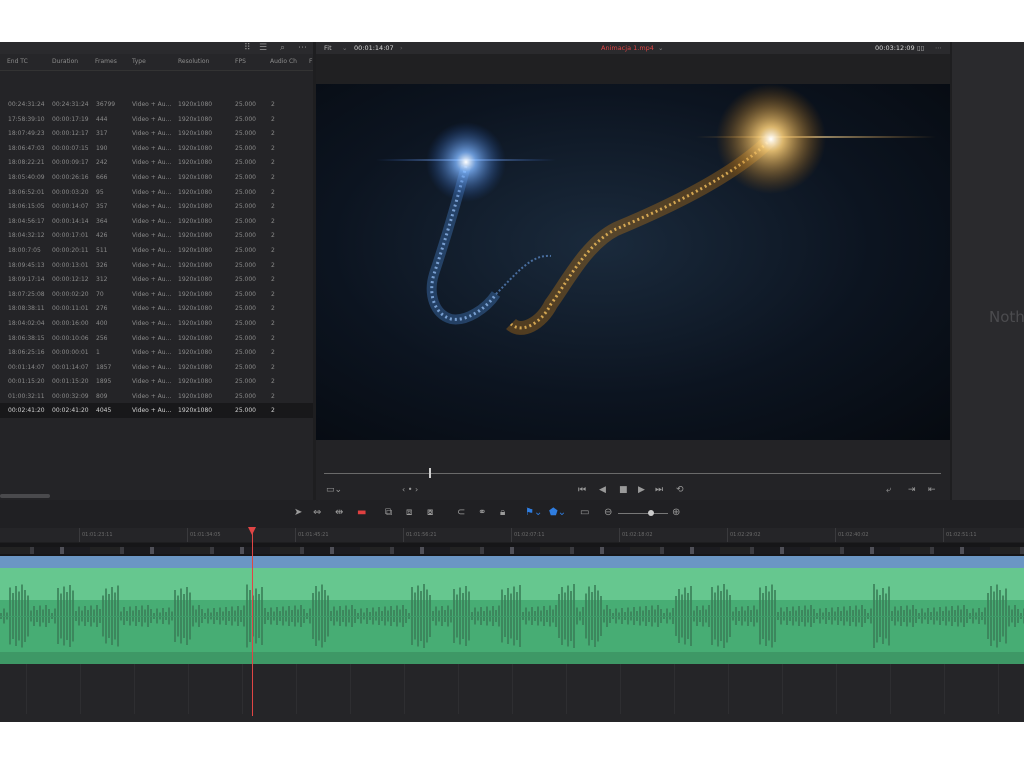 The width and height of the screenshot is (1024, 768). What do you see at coordinates (317, 513) in the screenshot?
I see `trim-tool-icon: ⇔` at bounding box center [317, 513].